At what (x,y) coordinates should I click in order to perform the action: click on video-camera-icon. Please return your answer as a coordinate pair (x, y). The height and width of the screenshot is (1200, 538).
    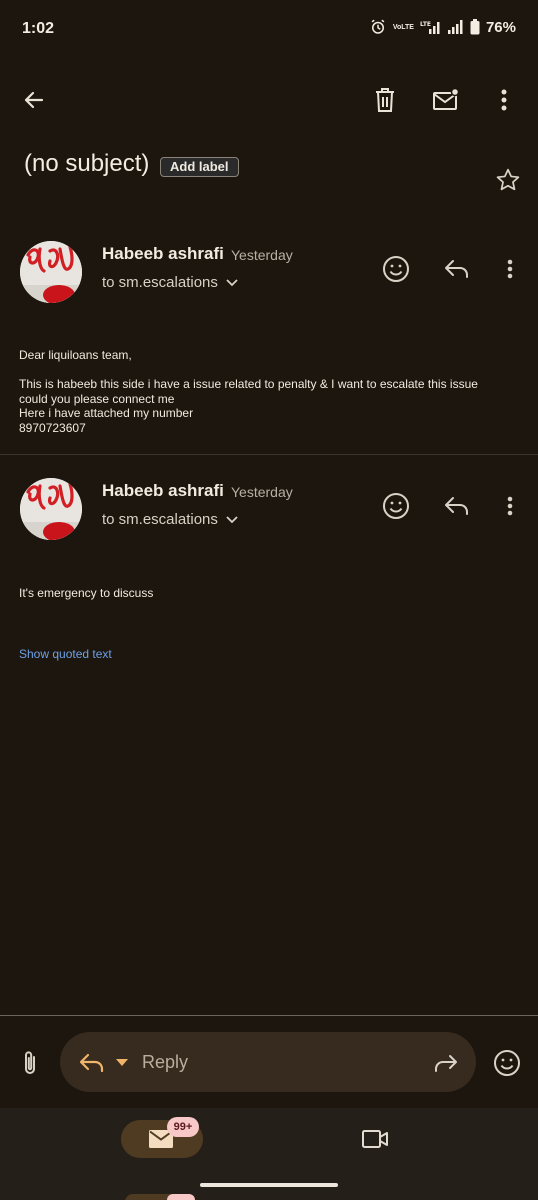
    Looking at the image, I should click on (375, 1139).